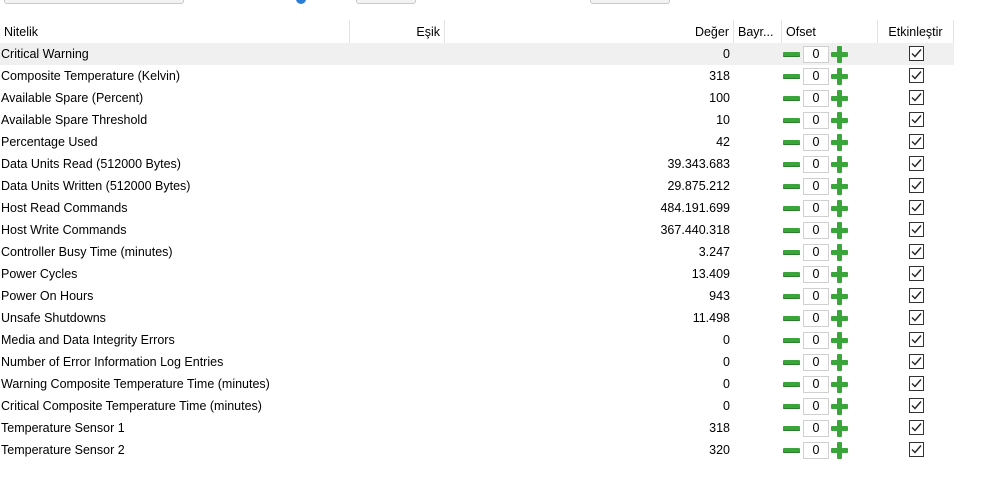  What do you see at coordinates (499, 98) in the screenshot?
I see `table-row: Available Spare (Percent) 100 0` at bounding box center [499, 98].